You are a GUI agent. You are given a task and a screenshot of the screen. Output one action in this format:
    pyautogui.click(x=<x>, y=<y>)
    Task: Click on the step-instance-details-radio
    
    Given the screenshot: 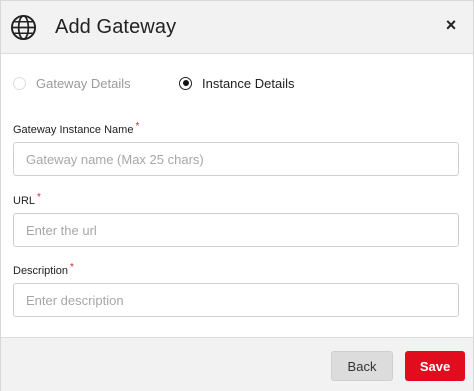 What is the action you would take?
    pyautogui.click(x=185, y=83)
    